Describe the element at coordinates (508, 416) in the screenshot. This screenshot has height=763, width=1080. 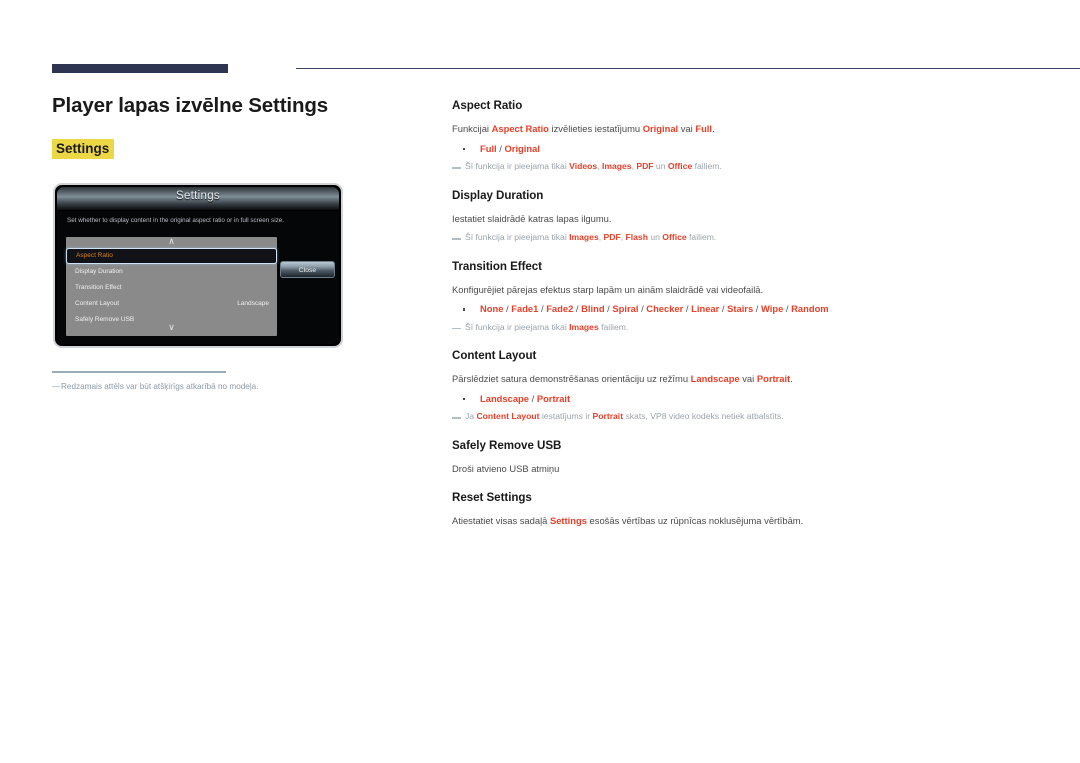
I see `highlighted-term: Content Layout` at that location.